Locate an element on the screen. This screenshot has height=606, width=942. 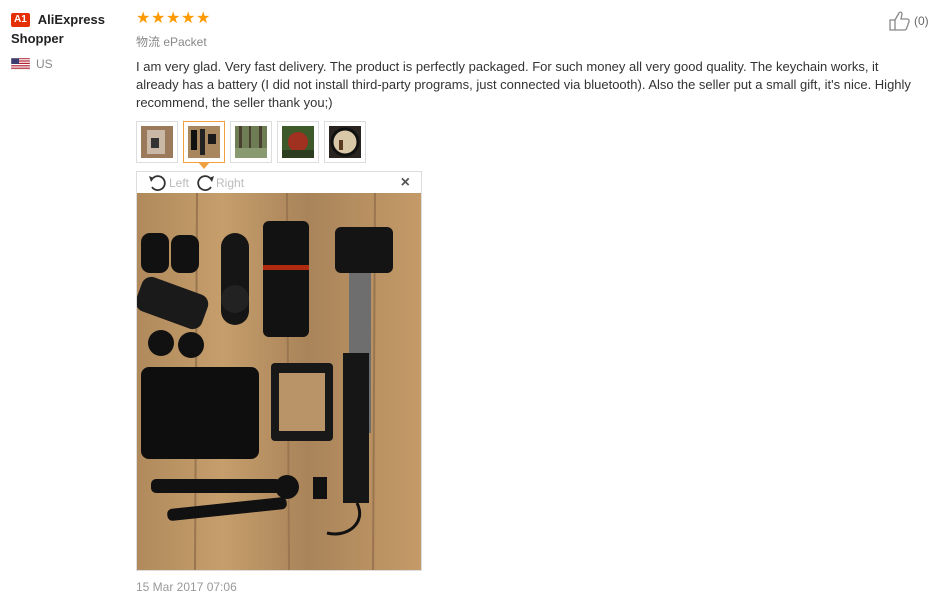
thumbs-up-icon is located at coordinates (899, 21).